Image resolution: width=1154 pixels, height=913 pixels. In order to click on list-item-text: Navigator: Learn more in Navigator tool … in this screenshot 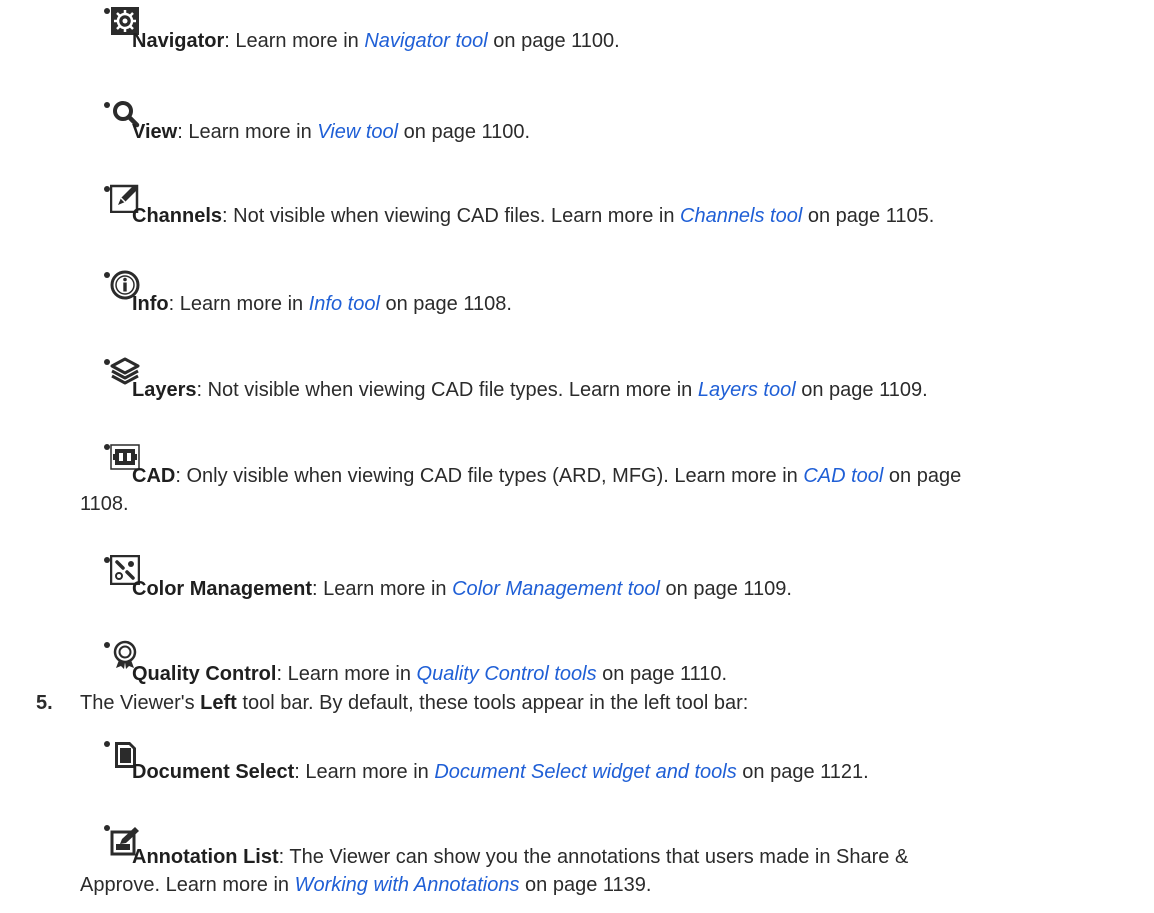, I will do `click(376, 41)`.